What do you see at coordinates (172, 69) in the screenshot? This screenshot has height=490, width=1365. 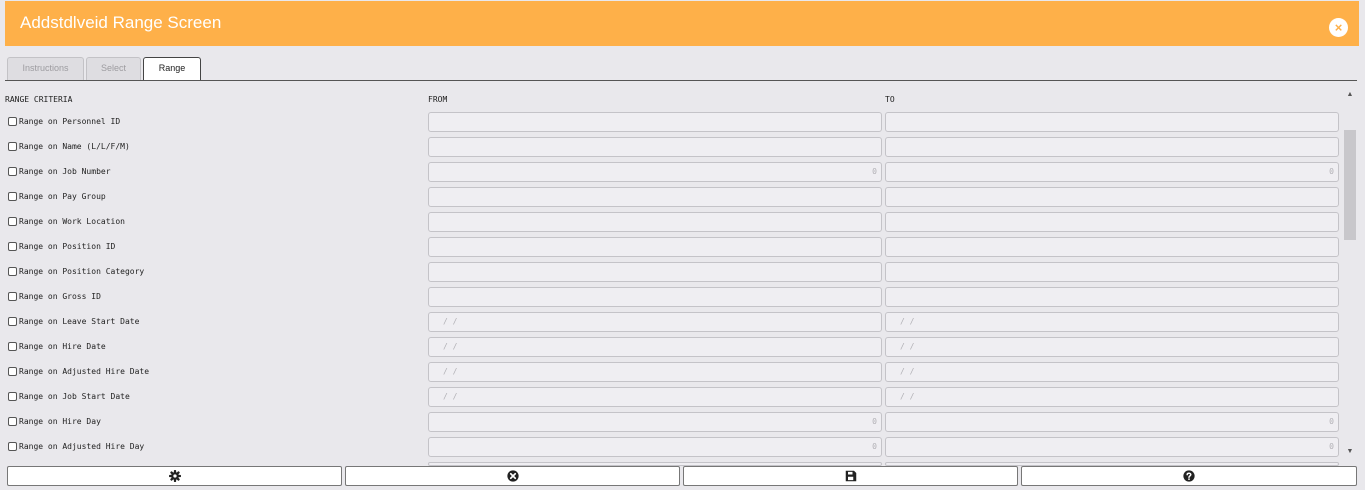 I see `tab-range: Range` at bounding box center [172, 69].